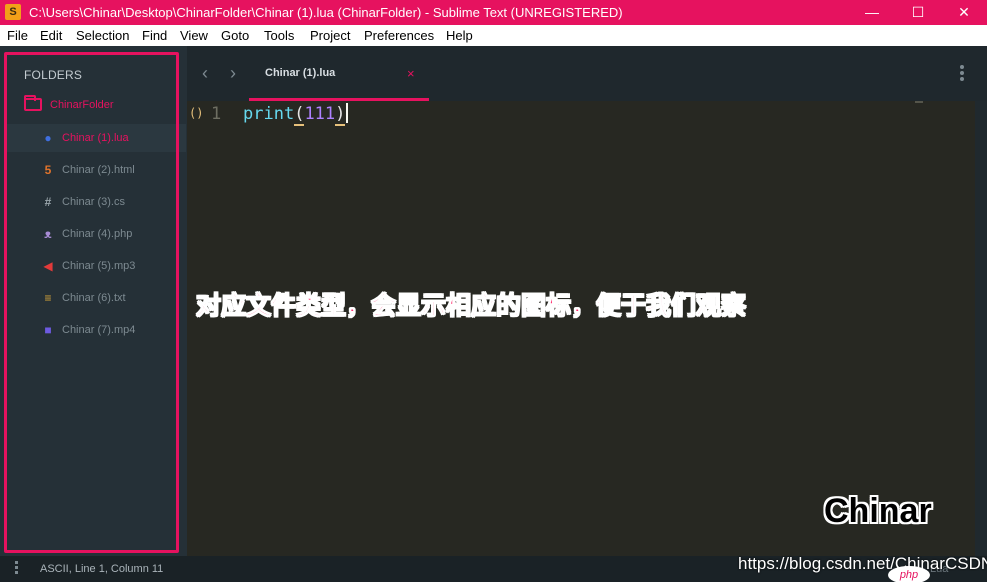  What do you see at coordinates (339, 73) in the screenshot?
I see `tab-chinar-1-lua: Chinar (1).lua ×` at bounding box center [339, 73].